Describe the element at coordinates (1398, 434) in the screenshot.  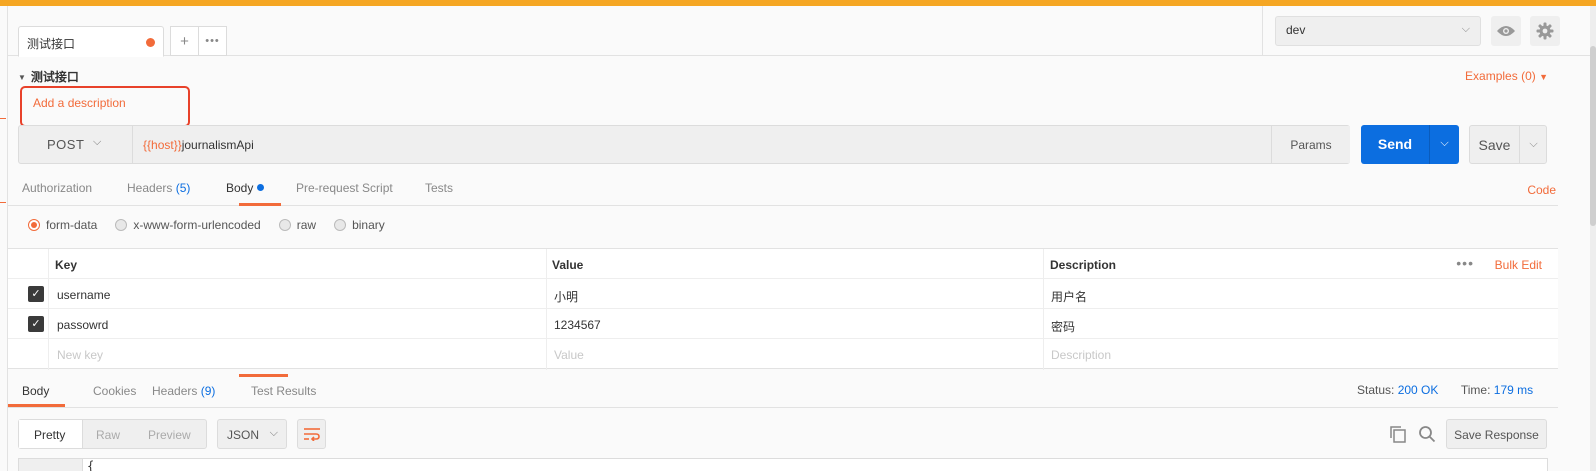
I see `copy-icon` at that location.